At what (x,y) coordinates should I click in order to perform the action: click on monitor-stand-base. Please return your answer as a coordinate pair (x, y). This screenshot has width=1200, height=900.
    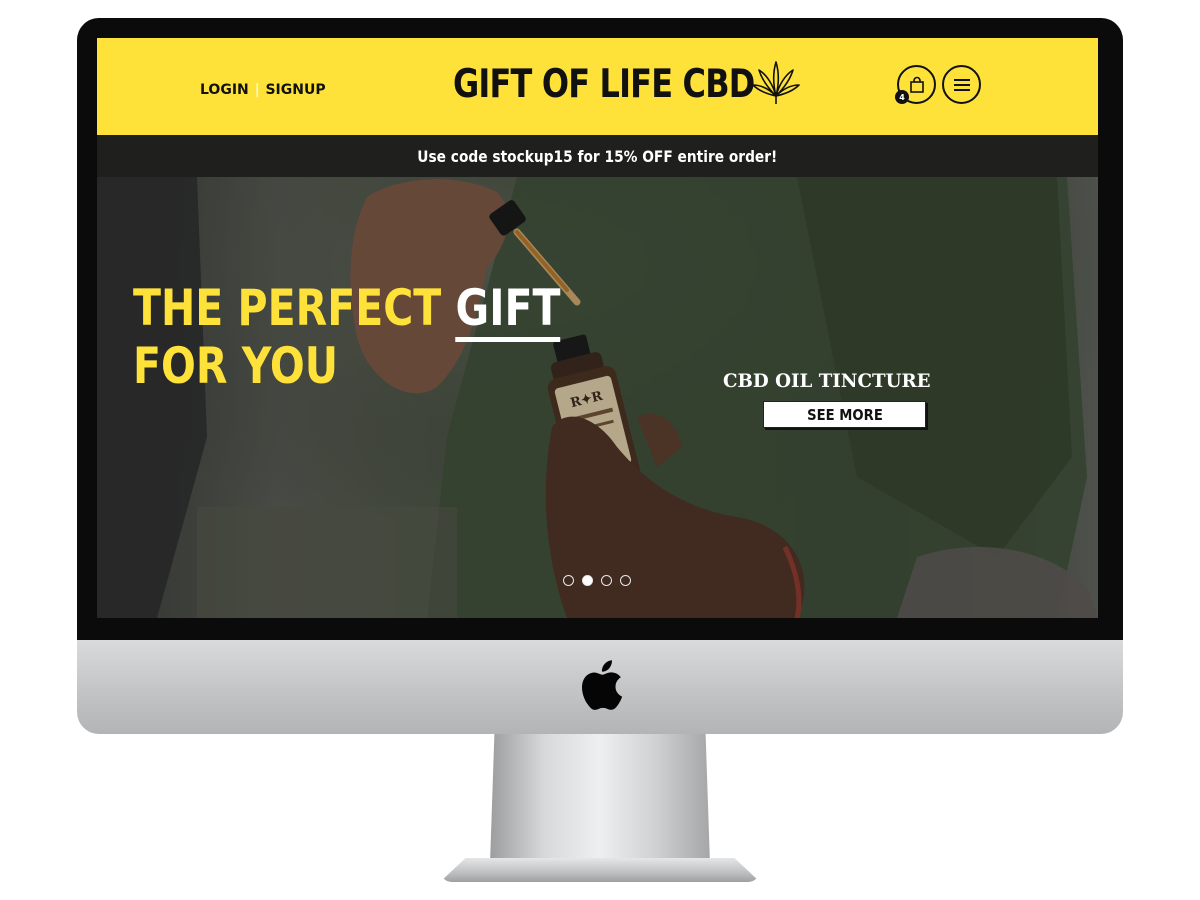
    Looking at the image, I should click on (600, 870).